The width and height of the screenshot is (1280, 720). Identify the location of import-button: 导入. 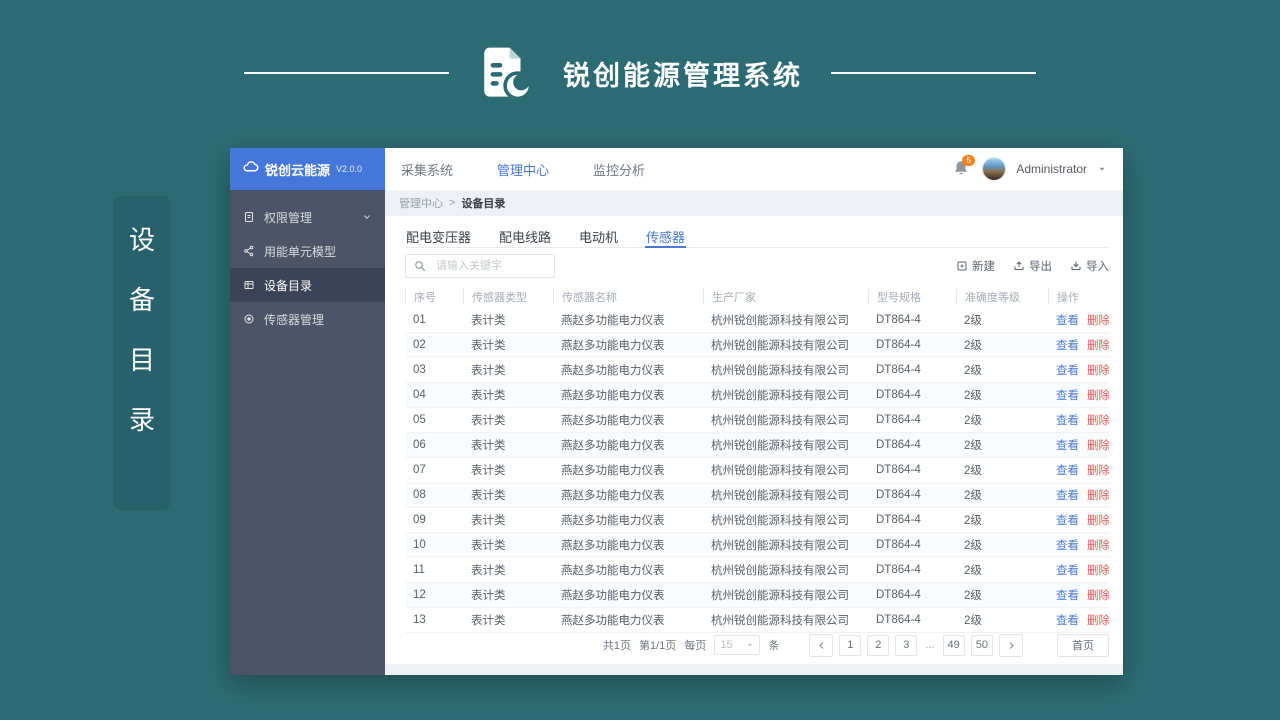
(1089, 266).